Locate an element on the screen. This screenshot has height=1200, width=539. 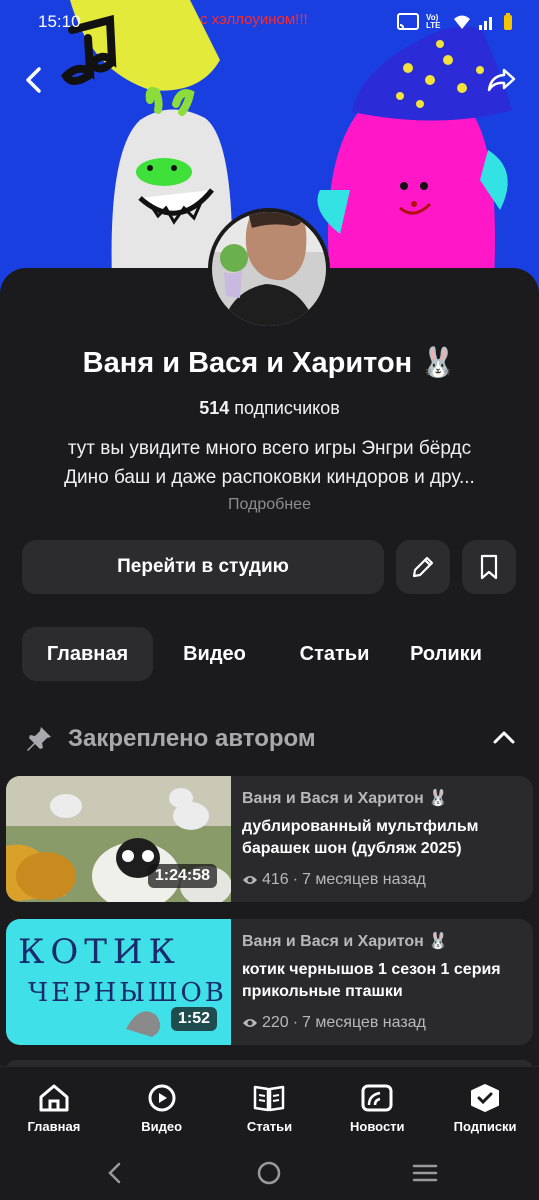
channel-title: Ваня и Вася и Харитон 🐰 is located at coordinates (269, 363).